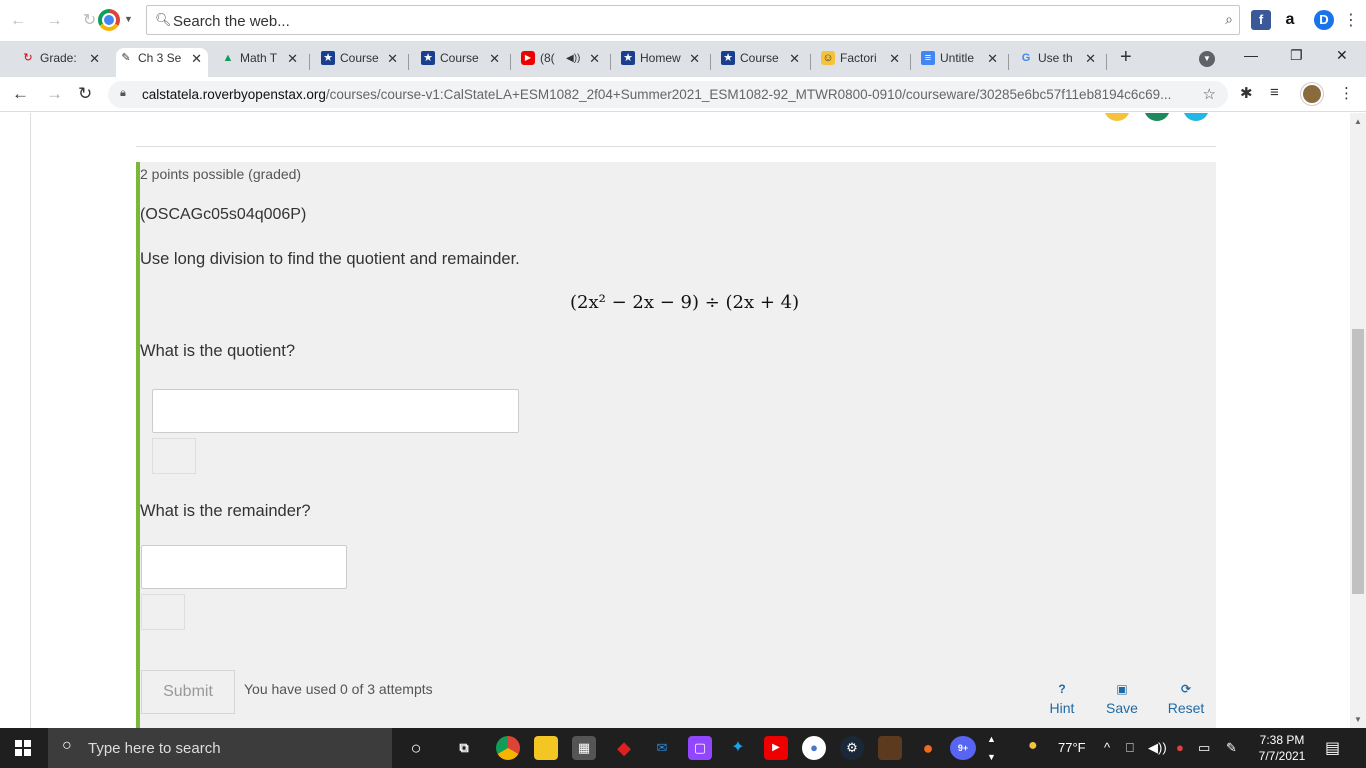  What do you see at coordinates (188, 692) in the screenshot?
I see `submit-button: Submit` at bounding box center [188, 692].